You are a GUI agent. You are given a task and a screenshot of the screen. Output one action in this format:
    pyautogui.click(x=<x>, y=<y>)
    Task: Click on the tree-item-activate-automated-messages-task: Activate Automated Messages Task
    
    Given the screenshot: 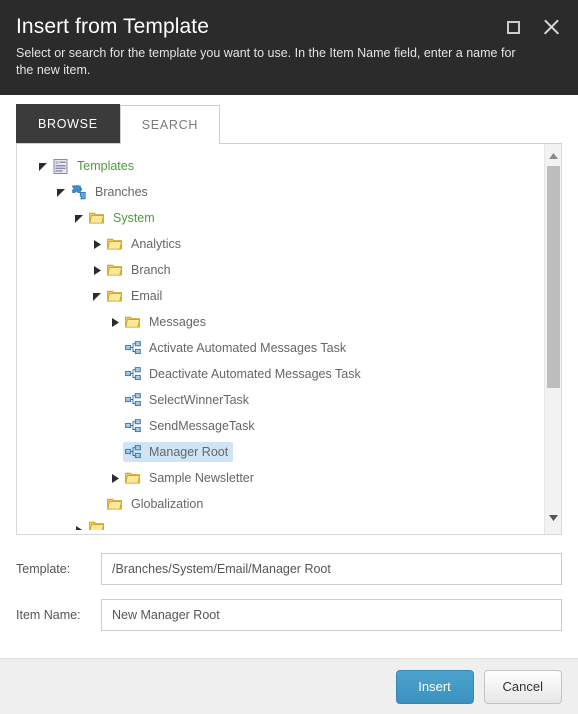 What is the action you would take?
    pyautogui.click(x=280, y=348)
    